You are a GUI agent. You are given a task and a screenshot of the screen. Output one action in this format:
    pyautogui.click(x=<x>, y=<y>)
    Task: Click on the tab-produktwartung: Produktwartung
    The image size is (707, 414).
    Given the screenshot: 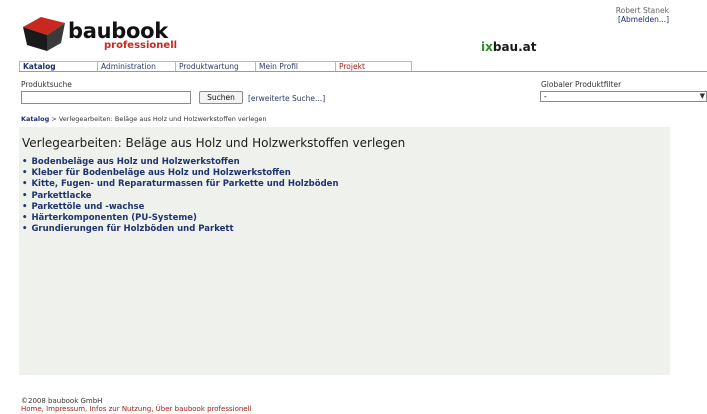 What is the action you would take?
    pyautogui.click(x=216, y=66)
    